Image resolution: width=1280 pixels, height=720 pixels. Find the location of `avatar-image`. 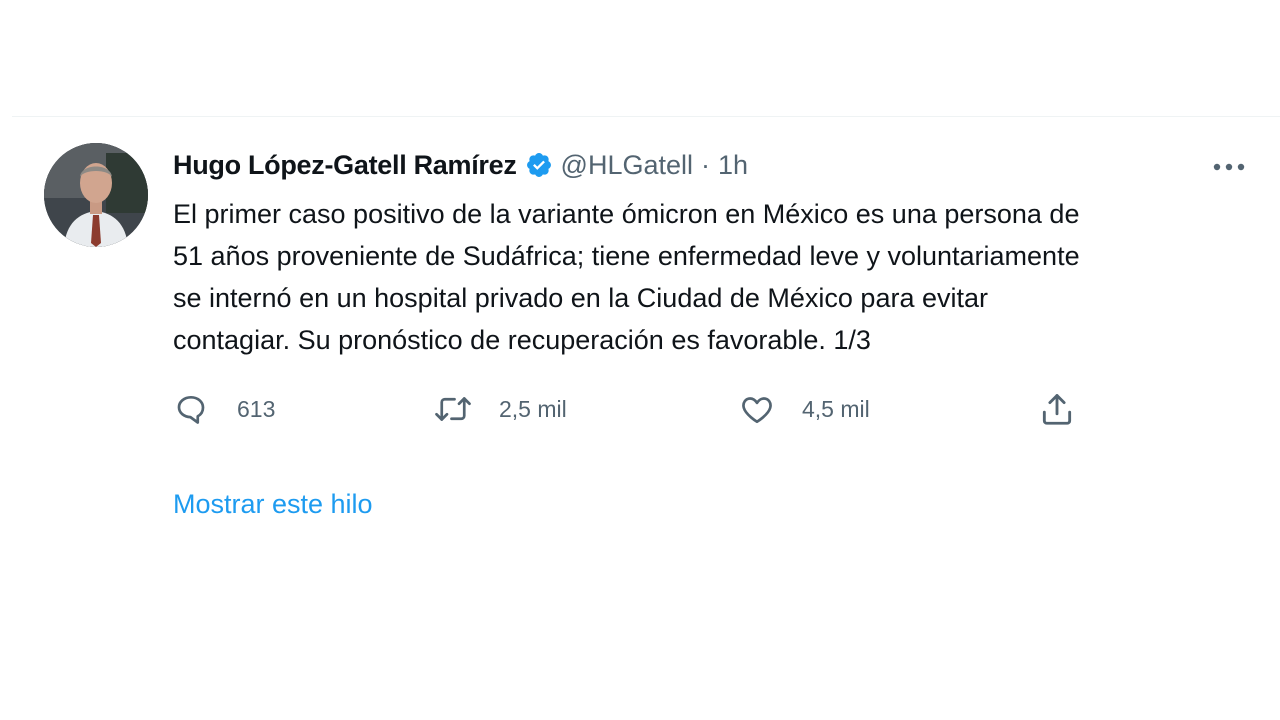

avatar-image is located at coordinates (96, 195).